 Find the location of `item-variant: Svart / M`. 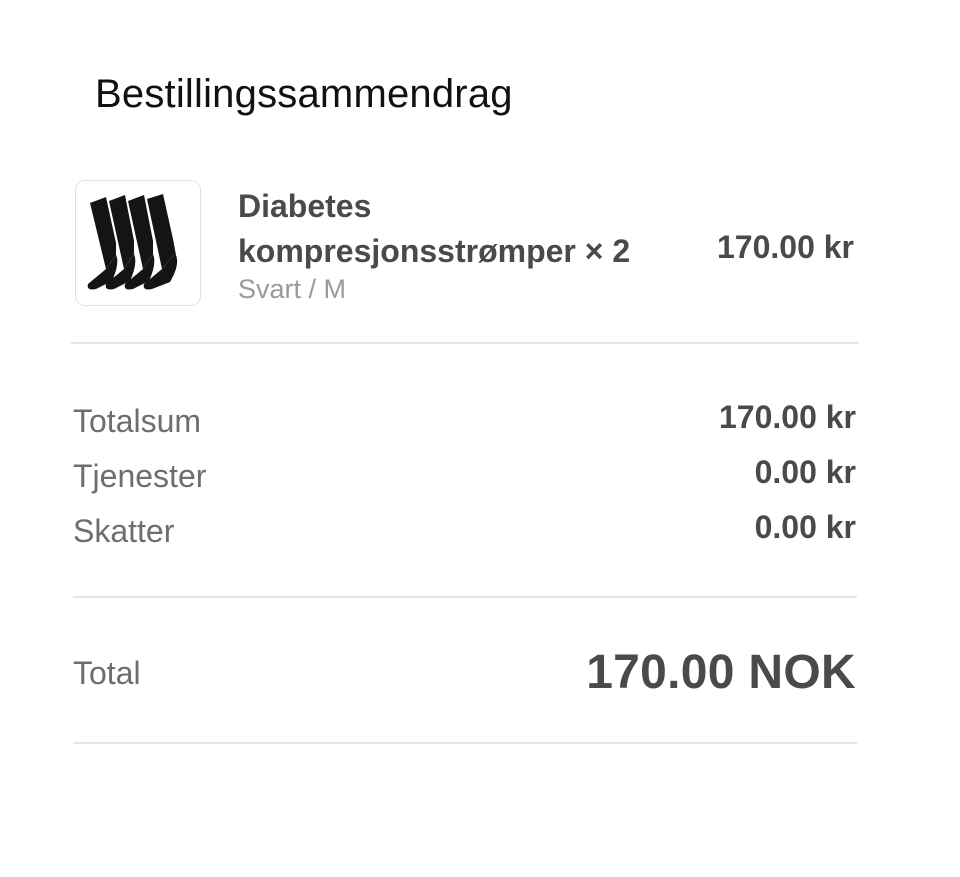

item-variant: Svart / M is located at coordinates (292, 289).